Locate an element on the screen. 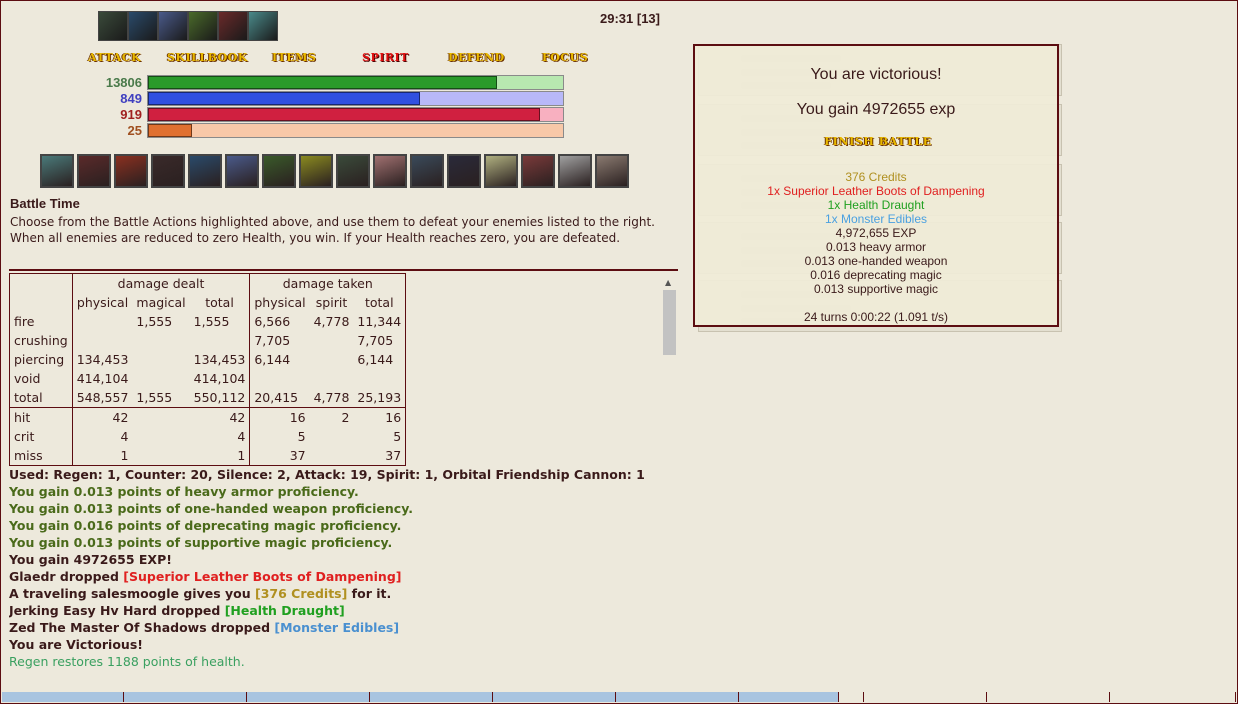 The height and width of the screenshot is (704, 1238). stats-row: miss 1 1 37 37 is located at coordinates (208, 456).